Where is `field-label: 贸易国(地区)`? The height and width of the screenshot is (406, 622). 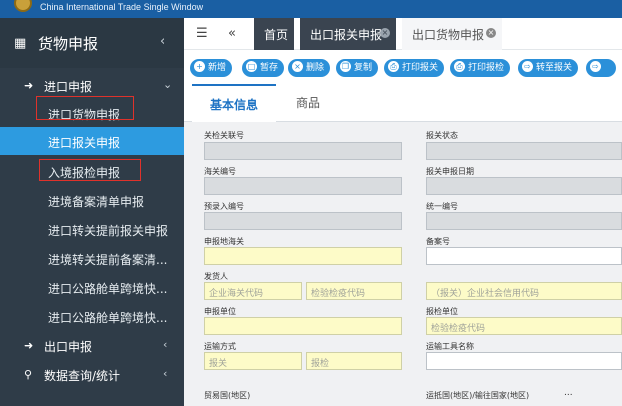
field-label: 贸易国(地区) is located at coordinates (227, 395).